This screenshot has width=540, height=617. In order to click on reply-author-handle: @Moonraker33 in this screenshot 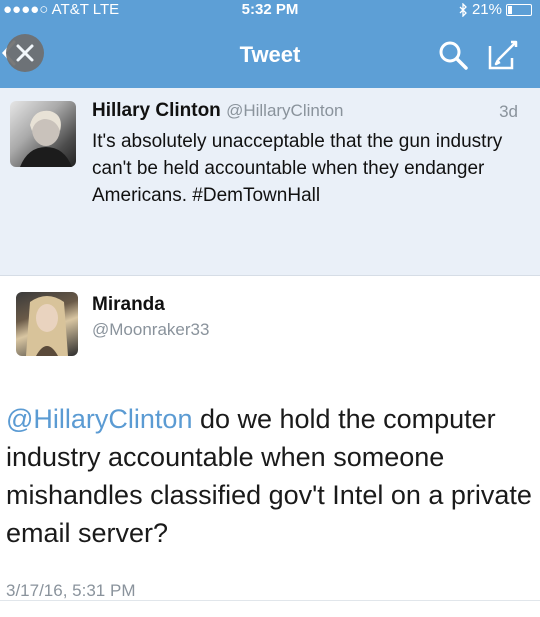, I will do `click(150, 330)`.